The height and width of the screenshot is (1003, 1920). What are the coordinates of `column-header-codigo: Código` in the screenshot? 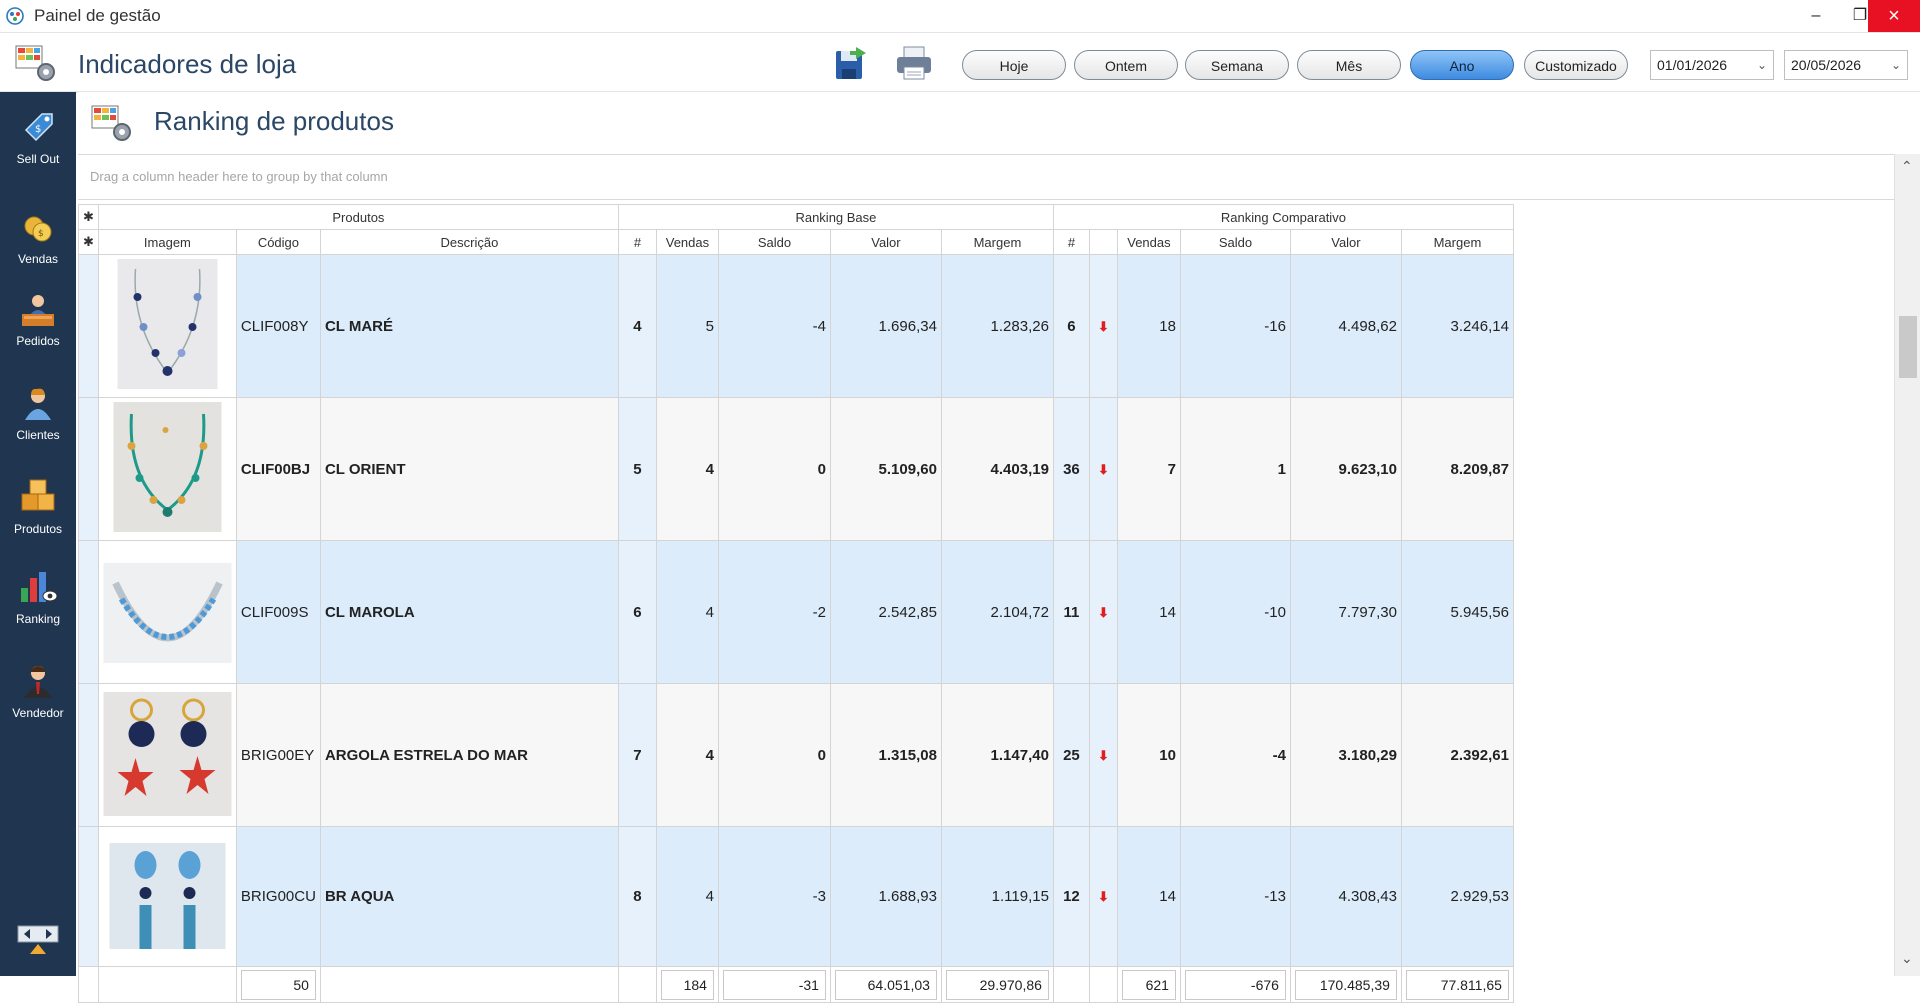 It's located at (278, 242).